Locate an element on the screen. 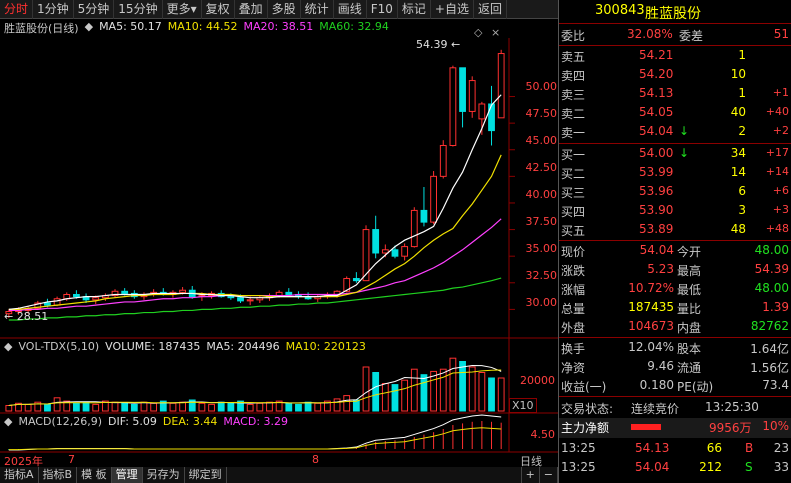 This screenshot has height=483, width=791. macd-dif: DIF: 5.09 is located at coordinates (132, 421).